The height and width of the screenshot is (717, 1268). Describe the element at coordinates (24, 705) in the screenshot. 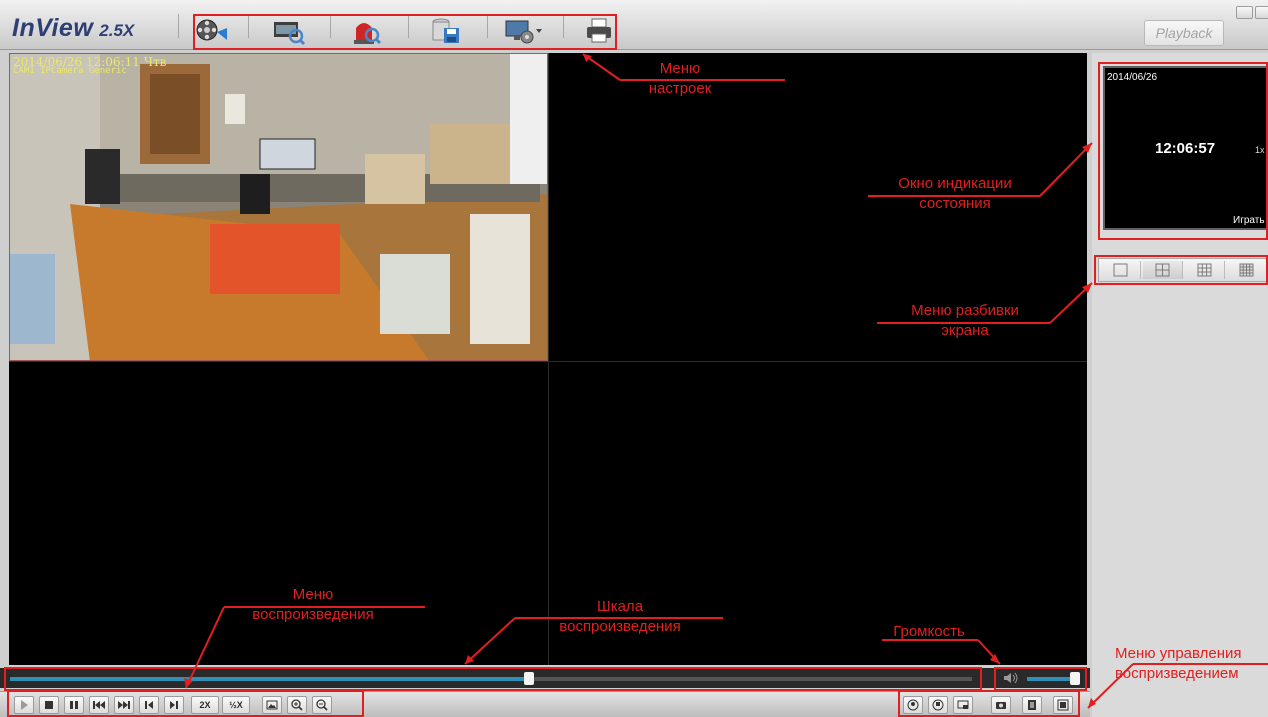

I see `play-button` at that location.